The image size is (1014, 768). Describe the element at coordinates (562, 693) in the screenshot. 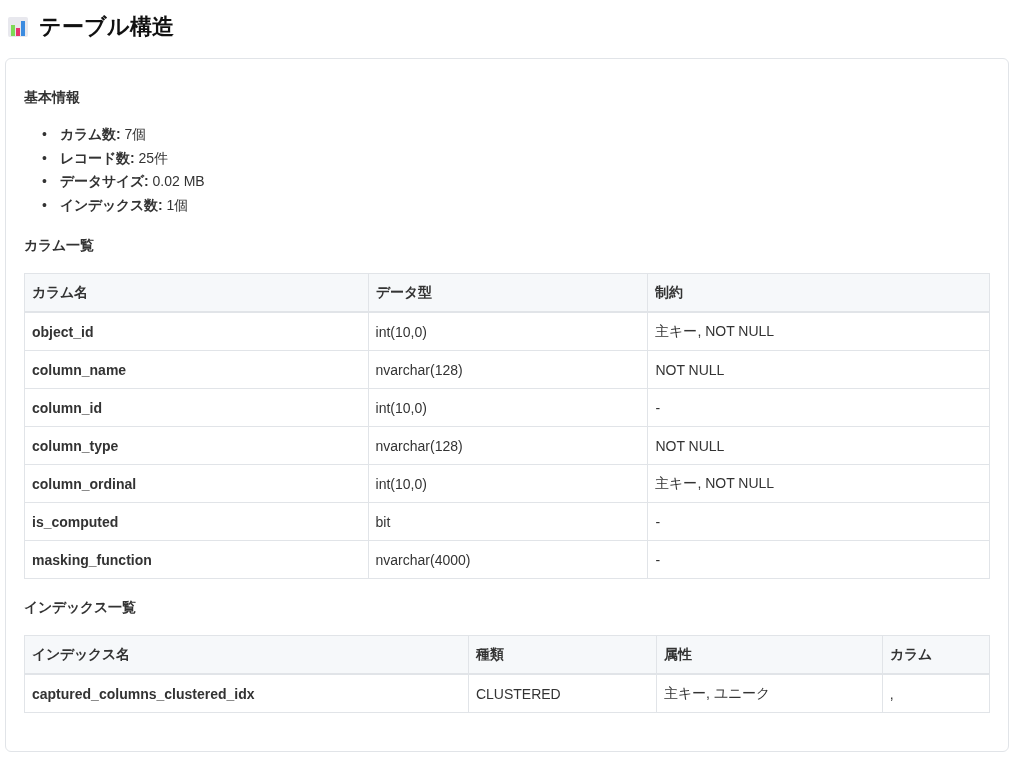

I see `table-cell: CLUSTERED` at that location.